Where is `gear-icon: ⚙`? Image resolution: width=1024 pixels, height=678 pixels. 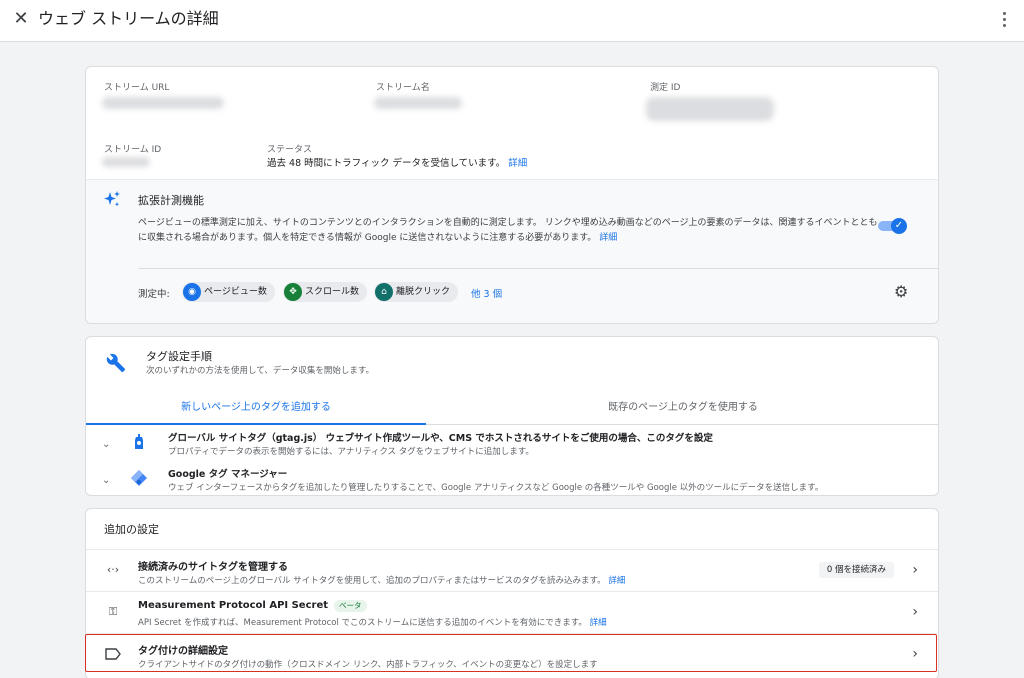 gear-icon: ⚙ is located at coordinates (901, 292).